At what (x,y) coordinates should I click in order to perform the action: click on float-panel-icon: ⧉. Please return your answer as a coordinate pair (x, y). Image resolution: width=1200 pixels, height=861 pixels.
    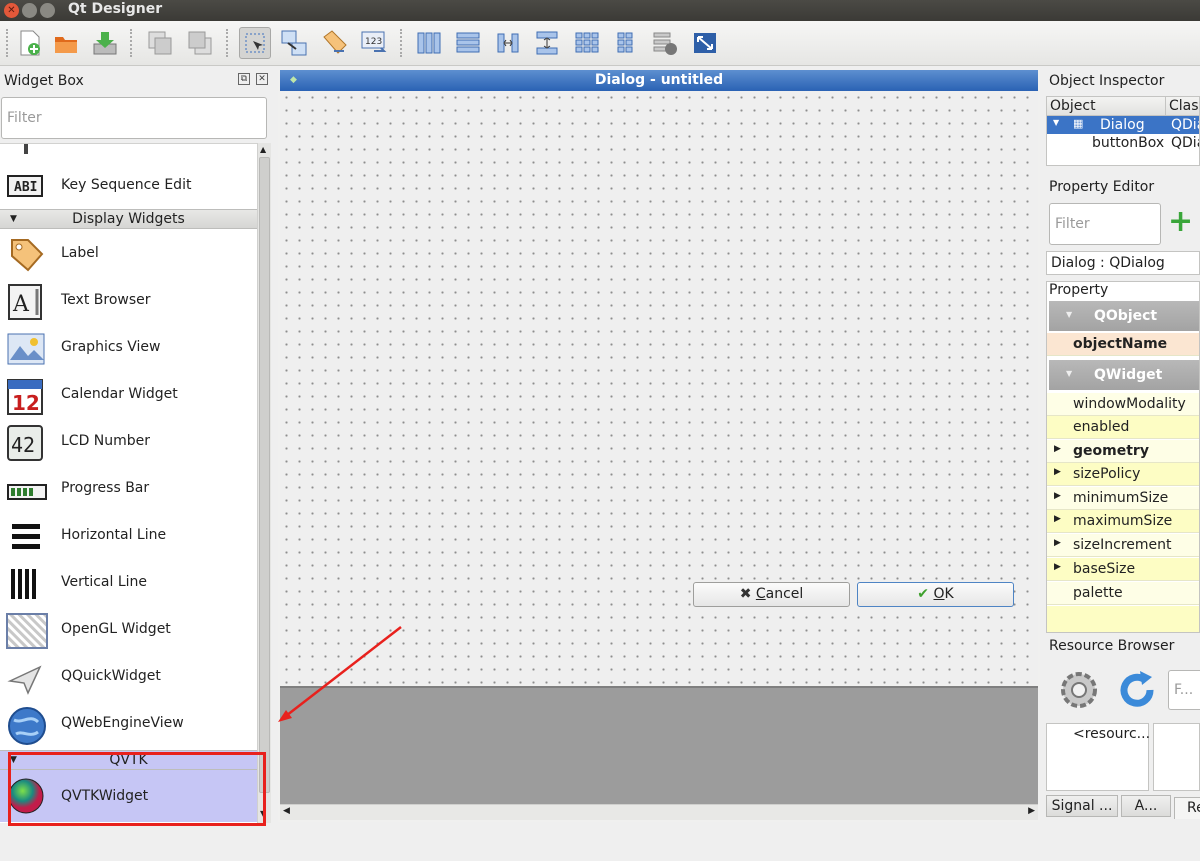
    Looking at the image, I should click on (244, 79).